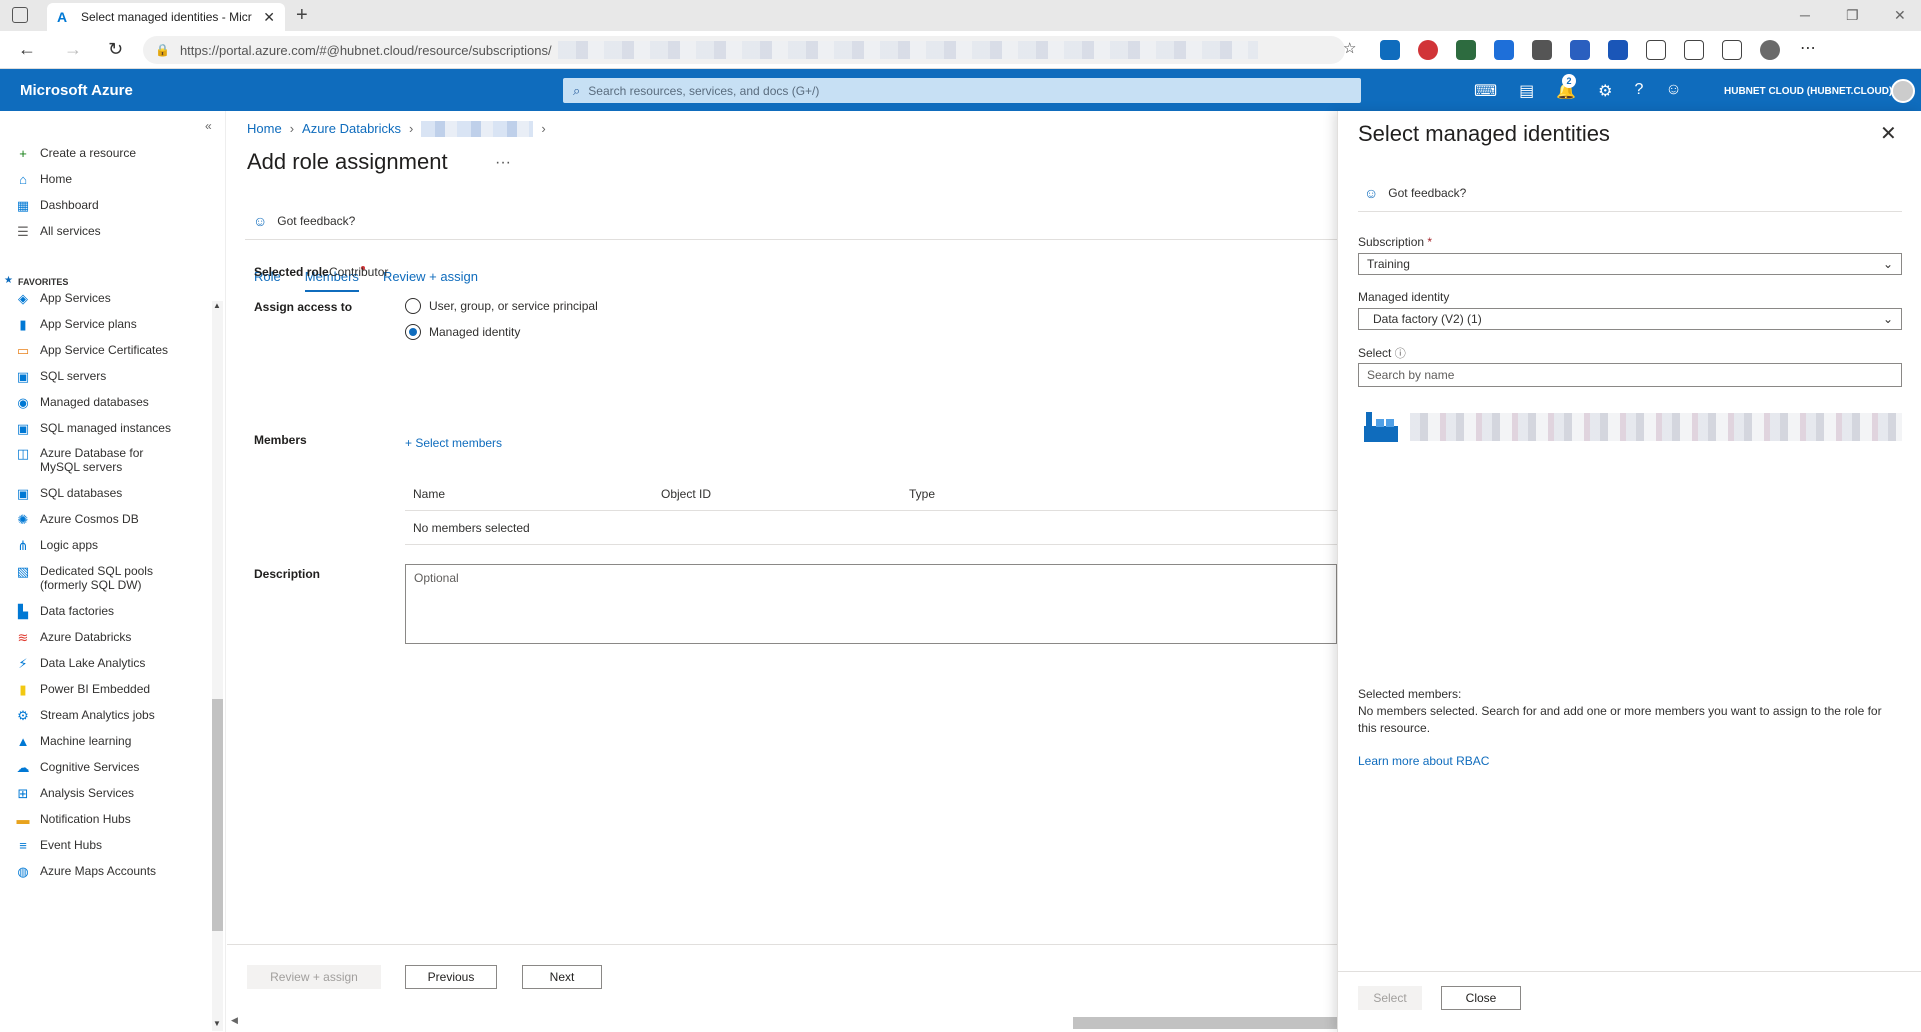 The height and width of the screenshot is (1032, 1921). I want to click on favorite-star-icon: ☆, so click(1349, 48).